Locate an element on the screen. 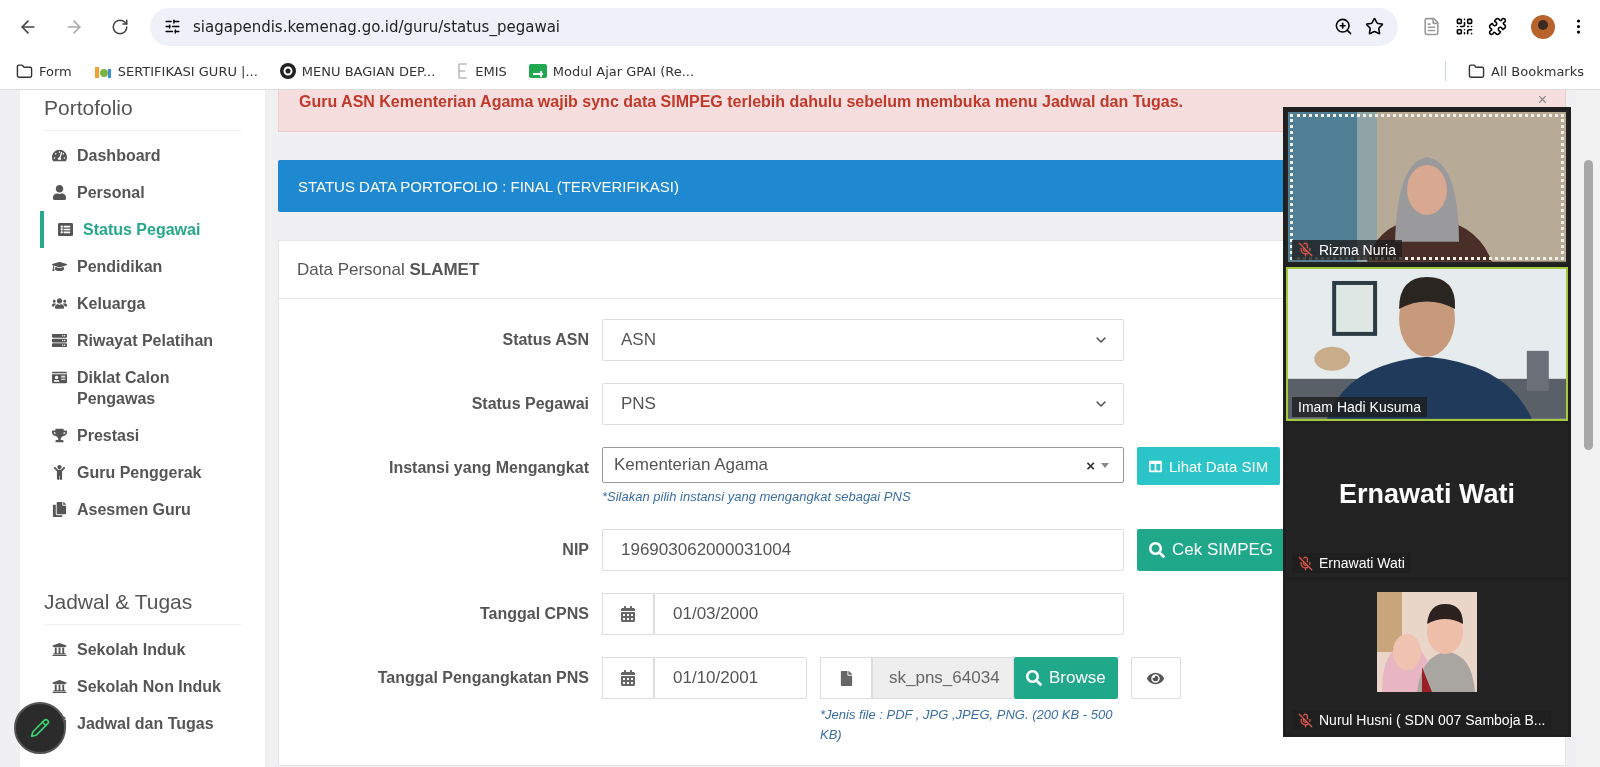 This screenshot has width=1600, height=767. person-icon is located at coordinates (59, 472).